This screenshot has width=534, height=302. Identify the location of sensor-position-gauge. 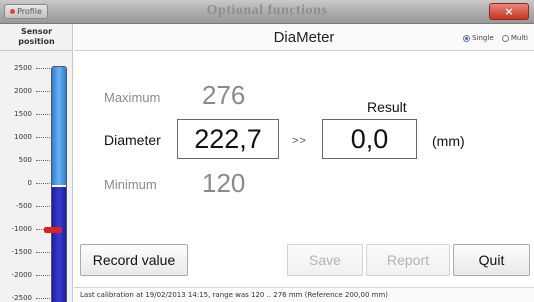
(59, 184).